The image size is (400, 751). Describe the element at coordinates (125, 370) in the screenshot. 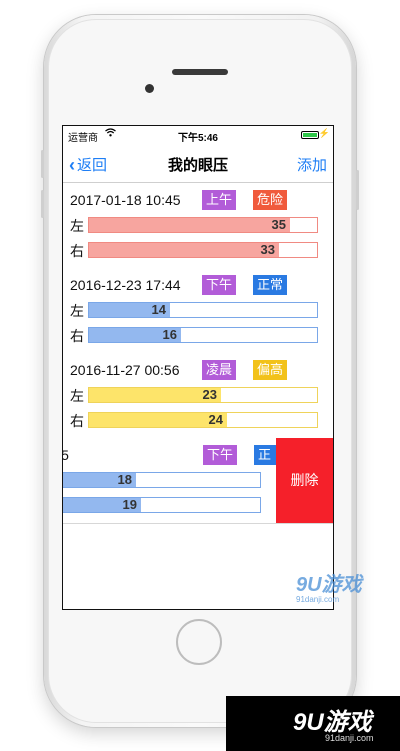

I see `record-datetime: 2016-11-27 00:56` at that location.